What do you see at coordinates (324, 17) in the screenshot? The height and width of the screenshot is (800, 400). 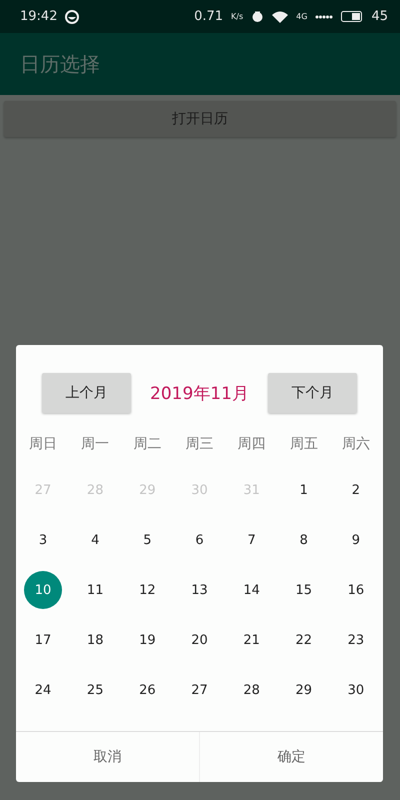 I see `signal-icon` at bounding box center [324, 17].